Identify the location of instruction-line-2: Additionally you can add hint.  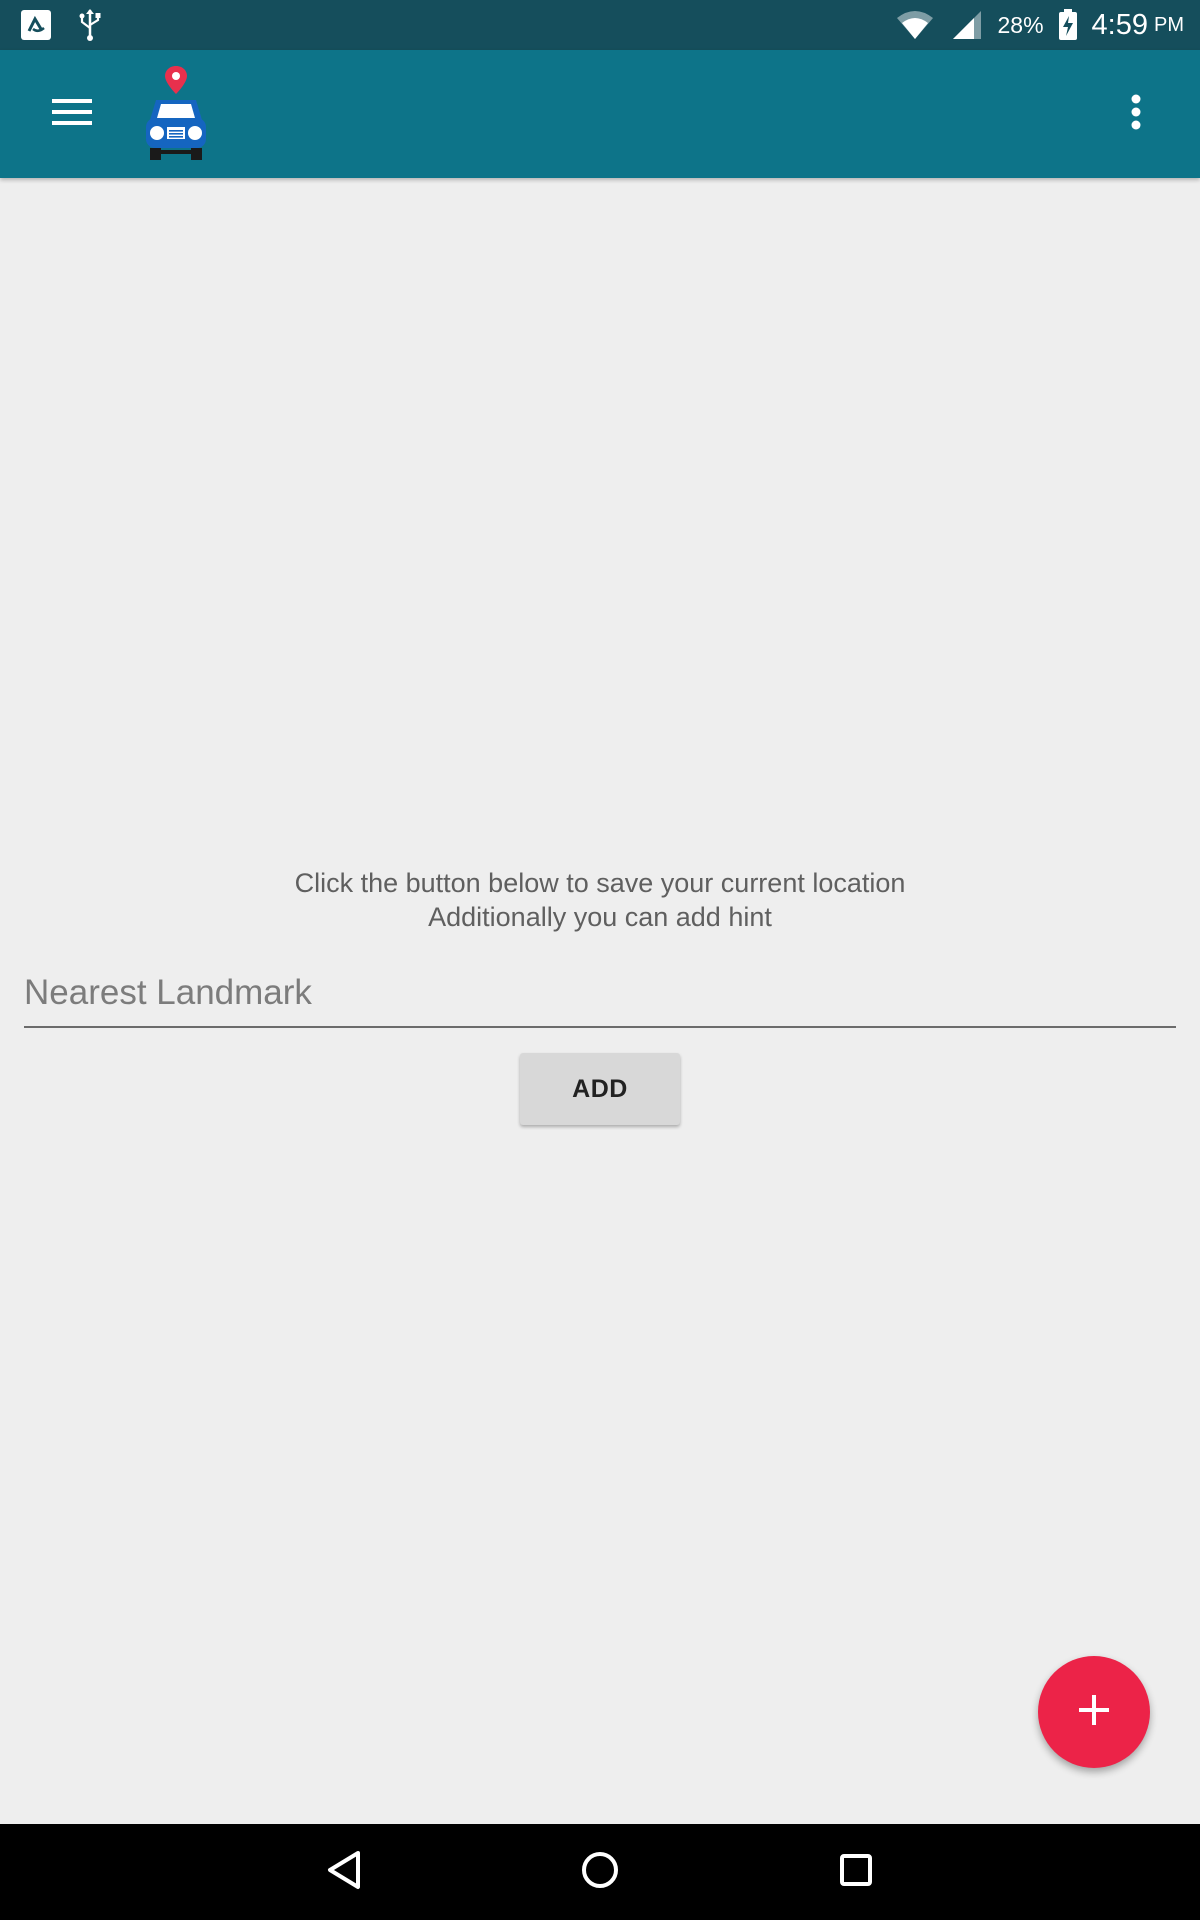
(600, 917).